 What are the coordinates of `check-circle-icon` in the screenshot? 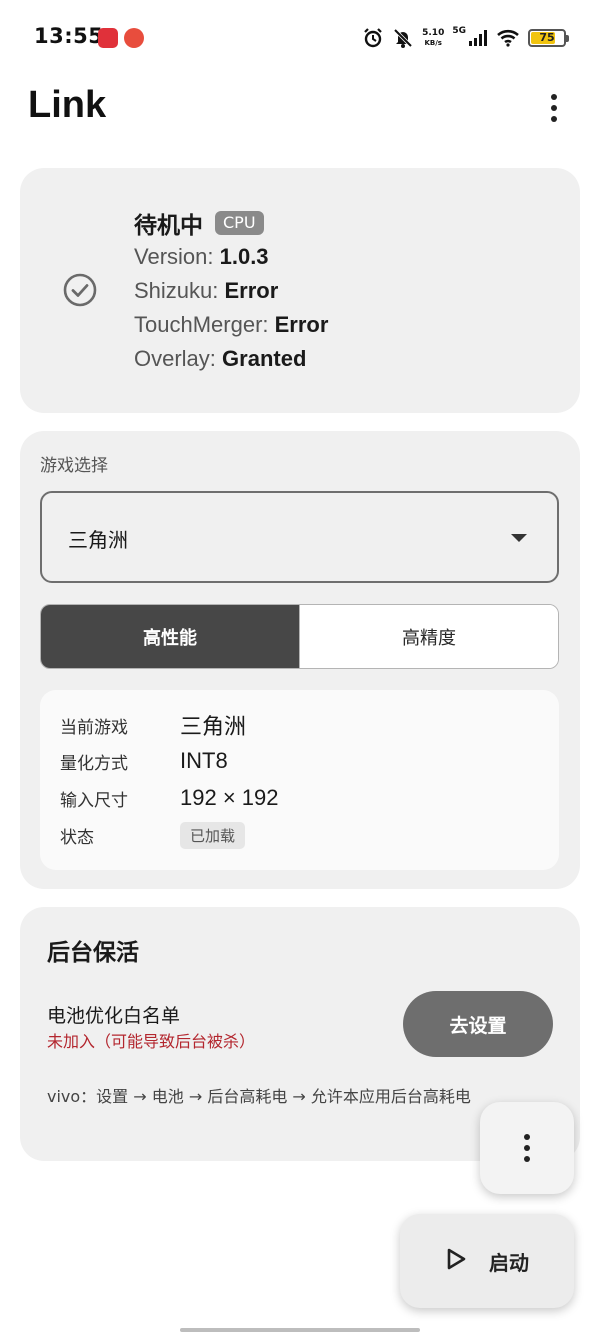 It's located at (80, 290).